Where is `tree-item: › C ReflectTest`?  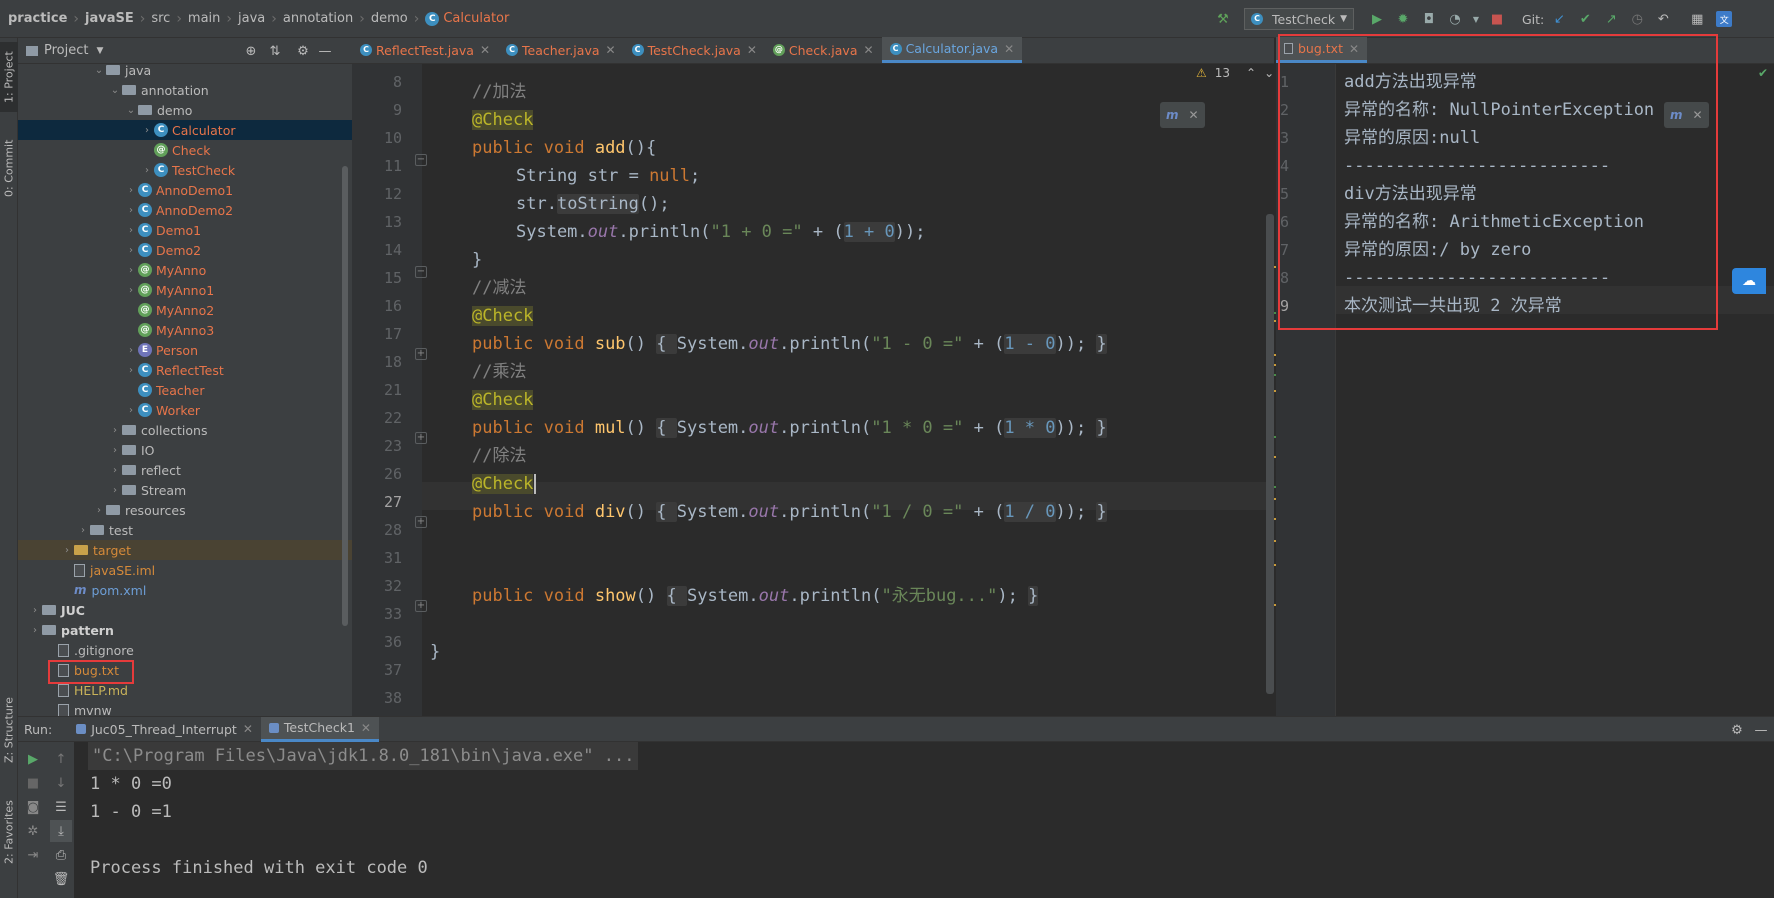 tree-item: › C ReflectTest is located at coordinates (185, 370).